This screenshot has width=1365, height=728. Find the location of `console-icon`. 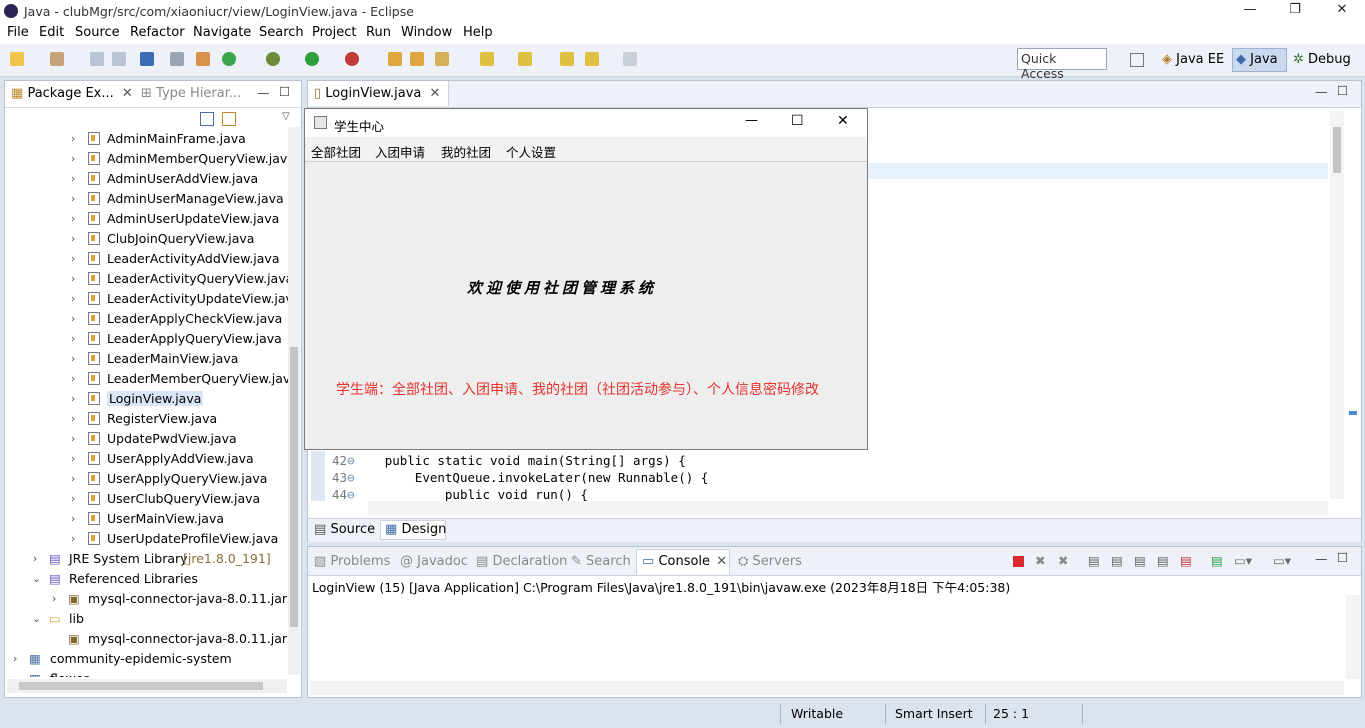

console-icon is located at coordinates (147, 59).